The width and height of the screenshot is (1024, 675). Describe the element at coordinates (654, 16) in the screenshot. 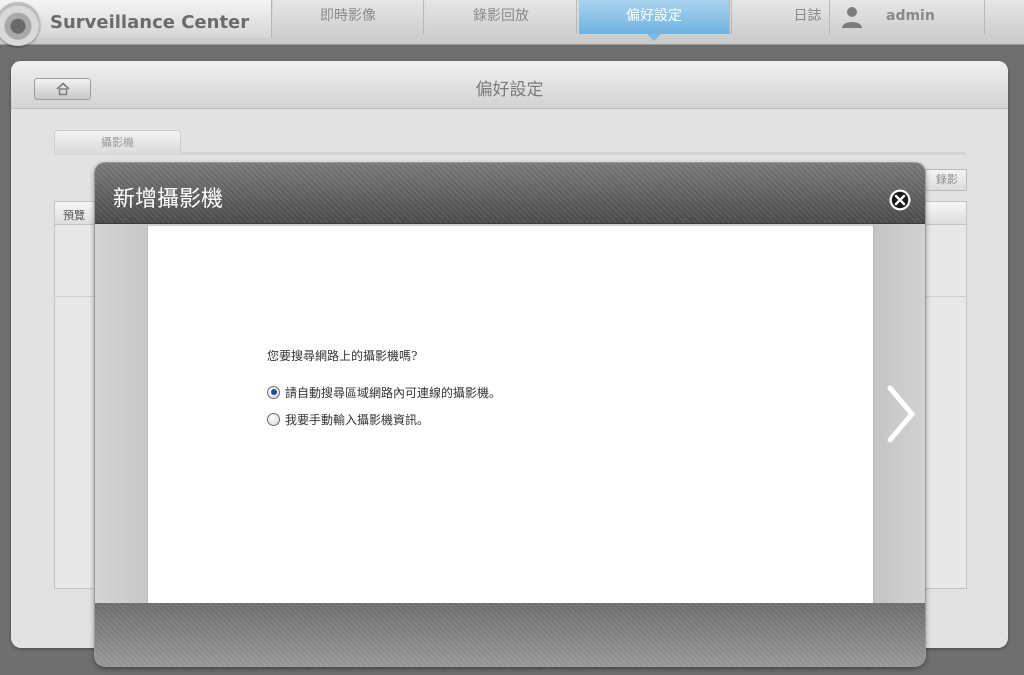

I see `tab-label: 偏好設定` at that location.